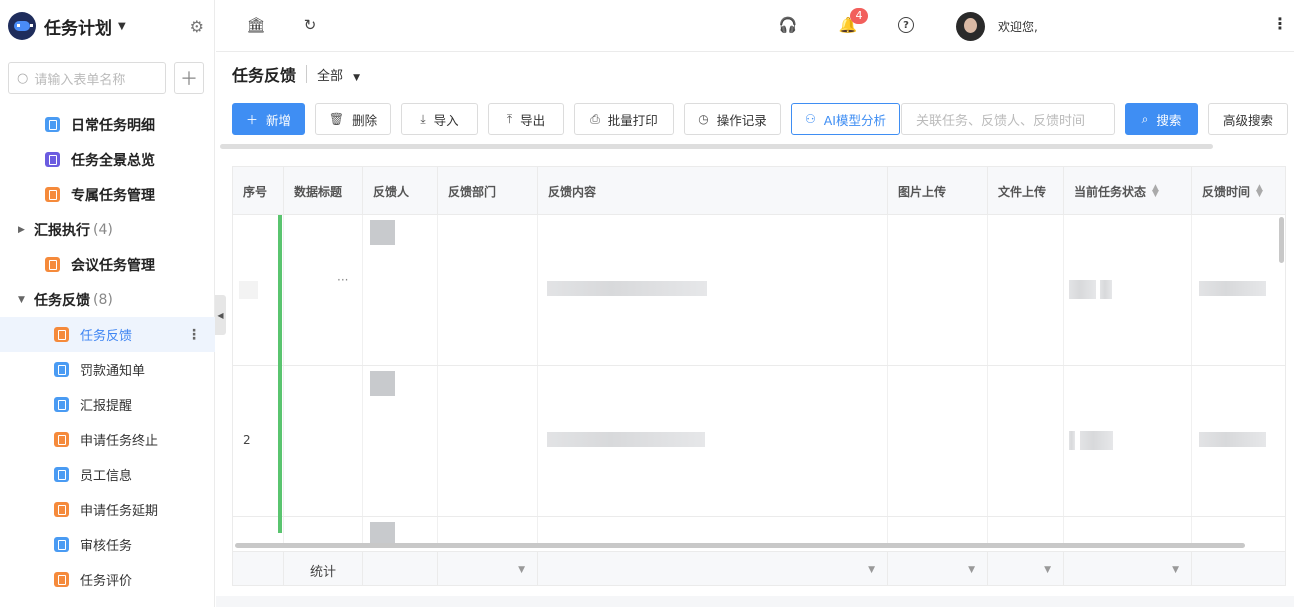  I want to click on sidebar-item-task-feedback: 任务反馈 ⋮, so click(107, 334).